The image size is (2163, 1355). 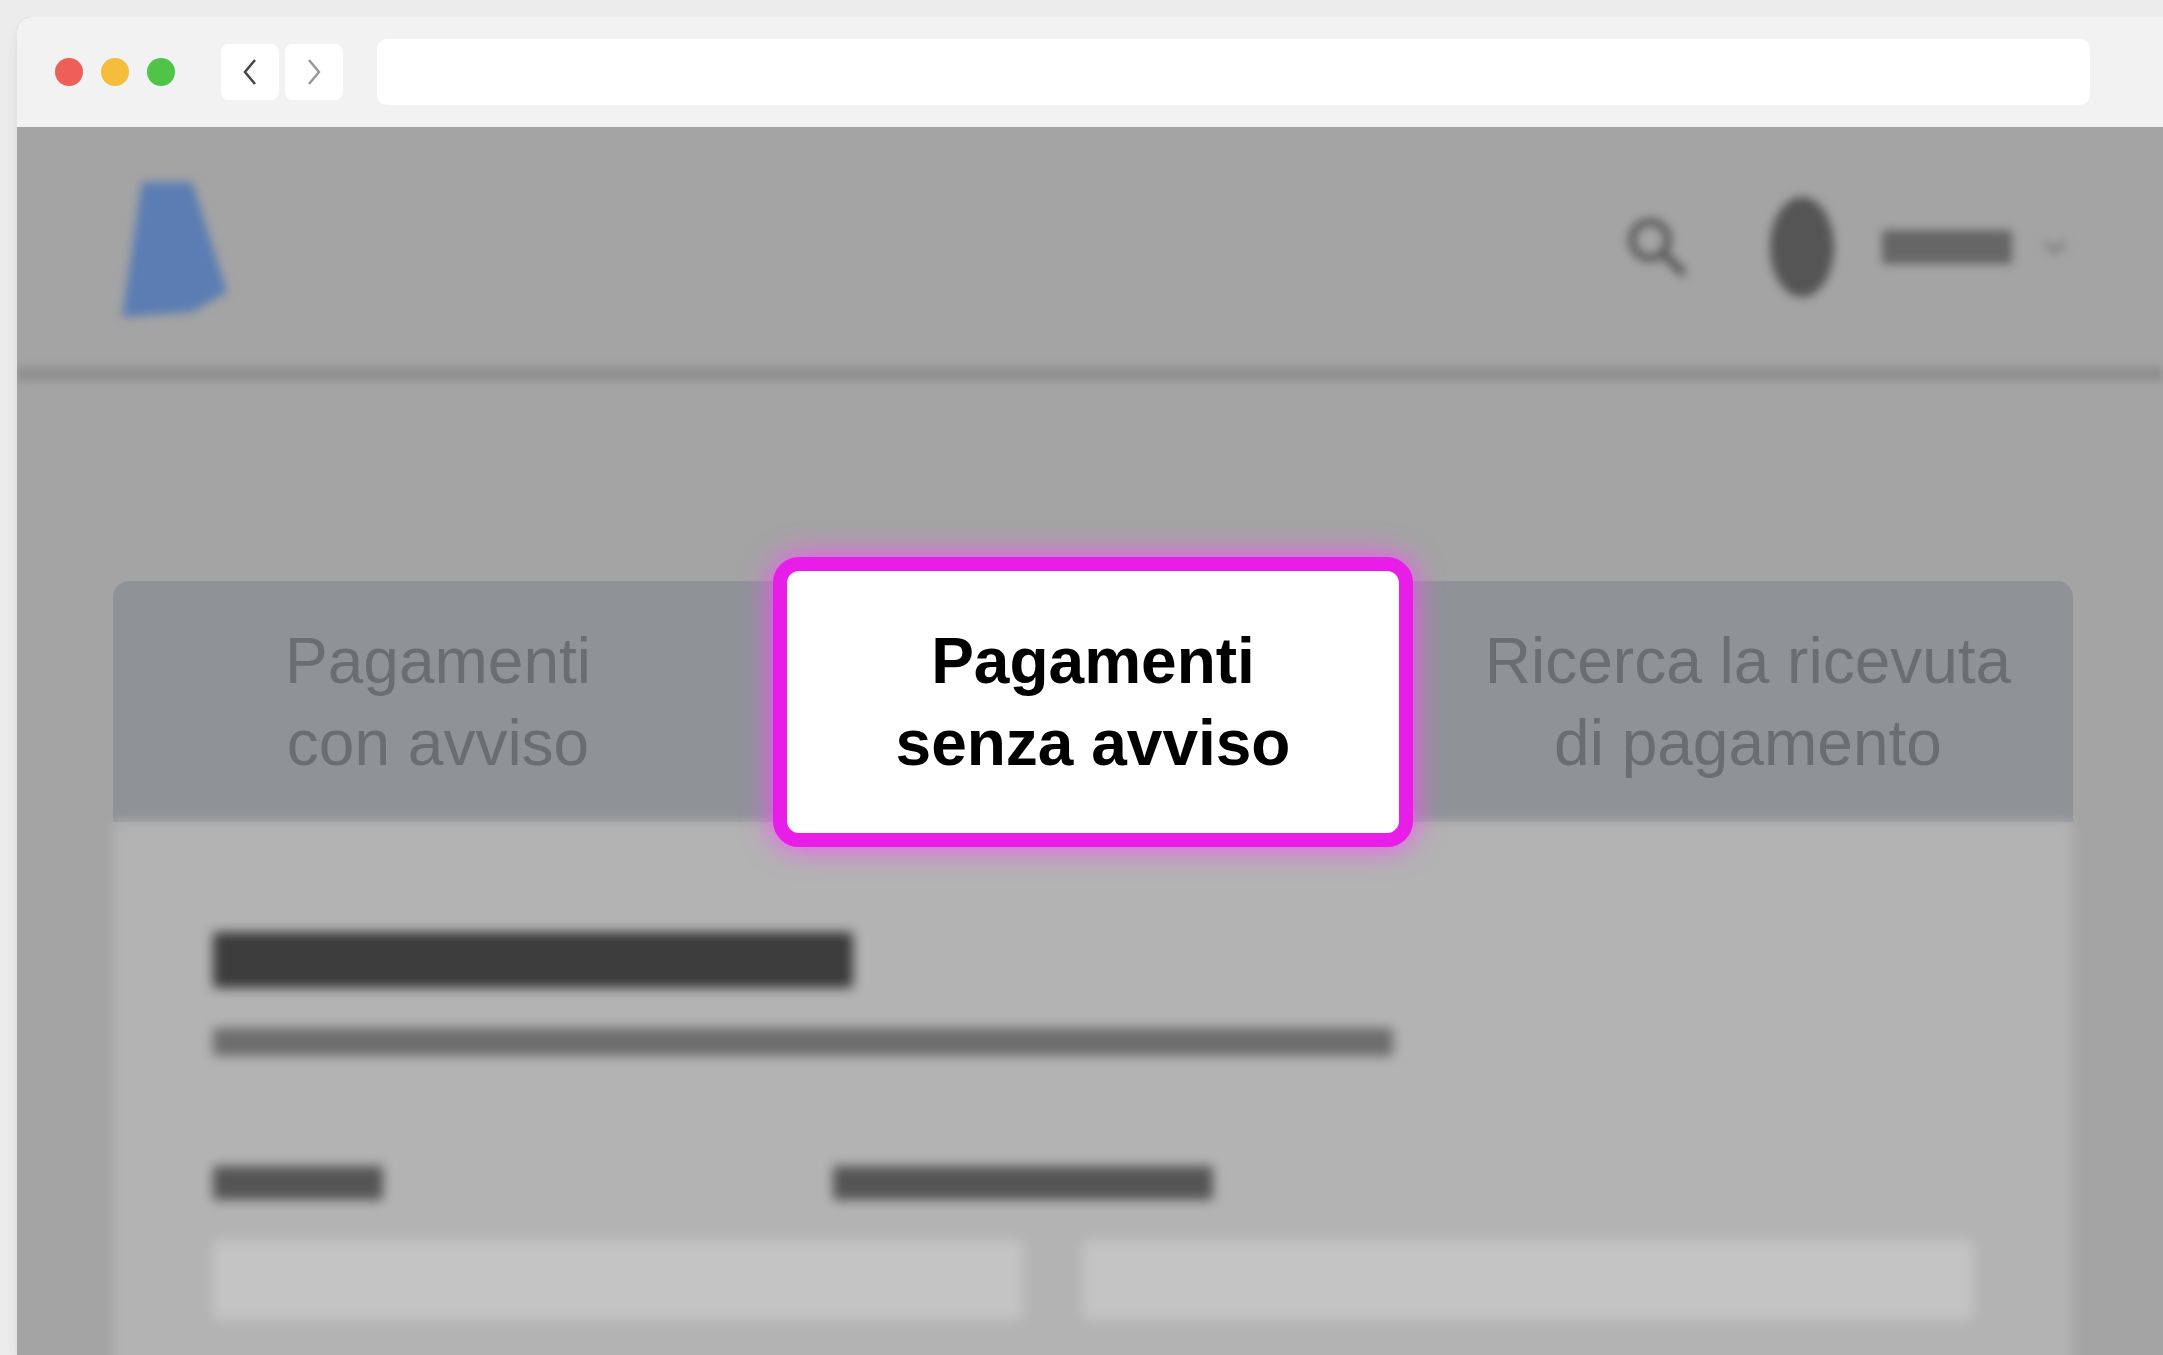 I want to click on tab: Pagamenti senza avviso, so click(x=1093, y=701).